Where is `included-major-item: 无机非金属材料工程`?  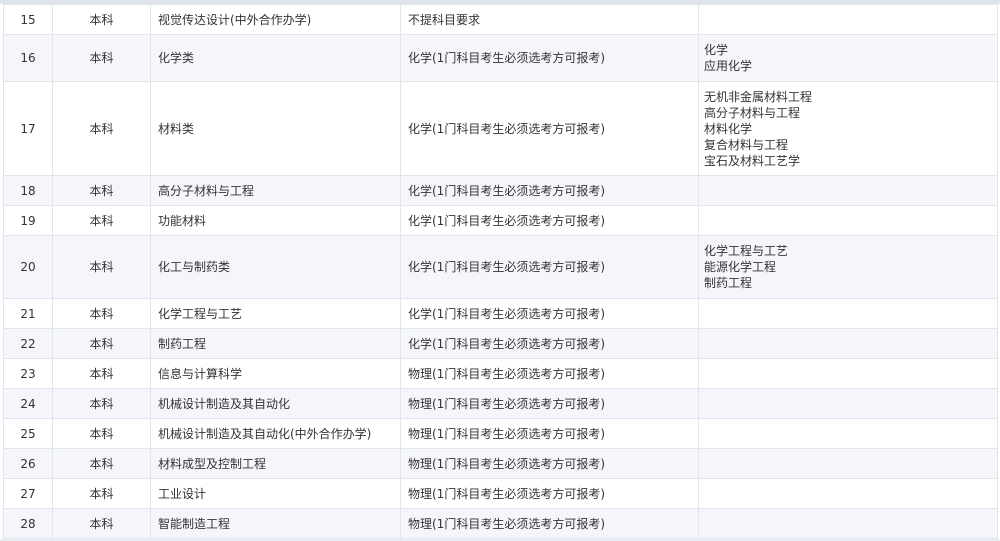
included-major-item: 无机非金属材料工程 is located at coordinates (758, 96).